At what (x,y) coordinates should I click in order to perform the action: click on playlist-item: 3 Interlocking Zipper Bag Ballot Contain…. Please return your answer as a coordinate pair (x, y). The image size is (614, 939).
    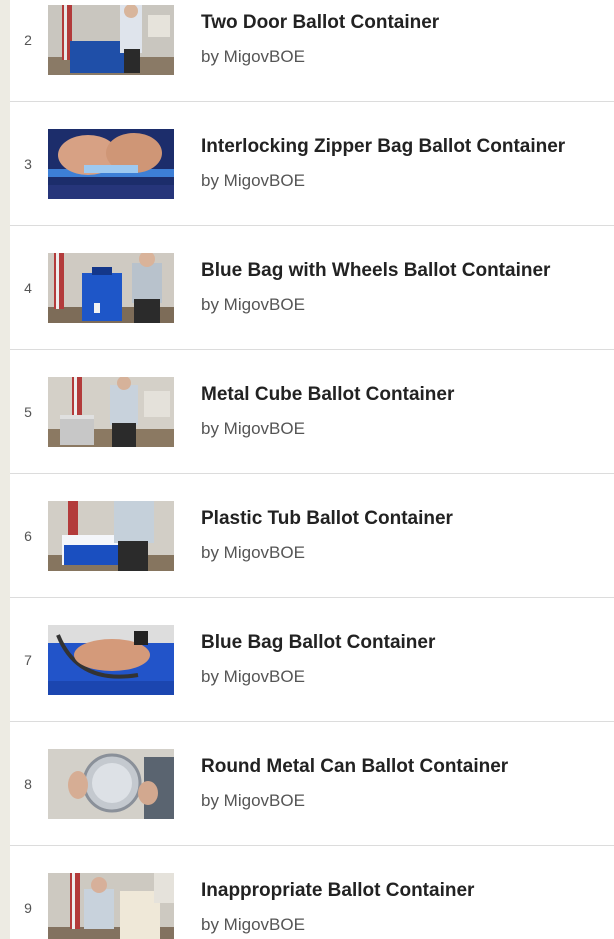
    Looking at the image, I should click on (312, 164).